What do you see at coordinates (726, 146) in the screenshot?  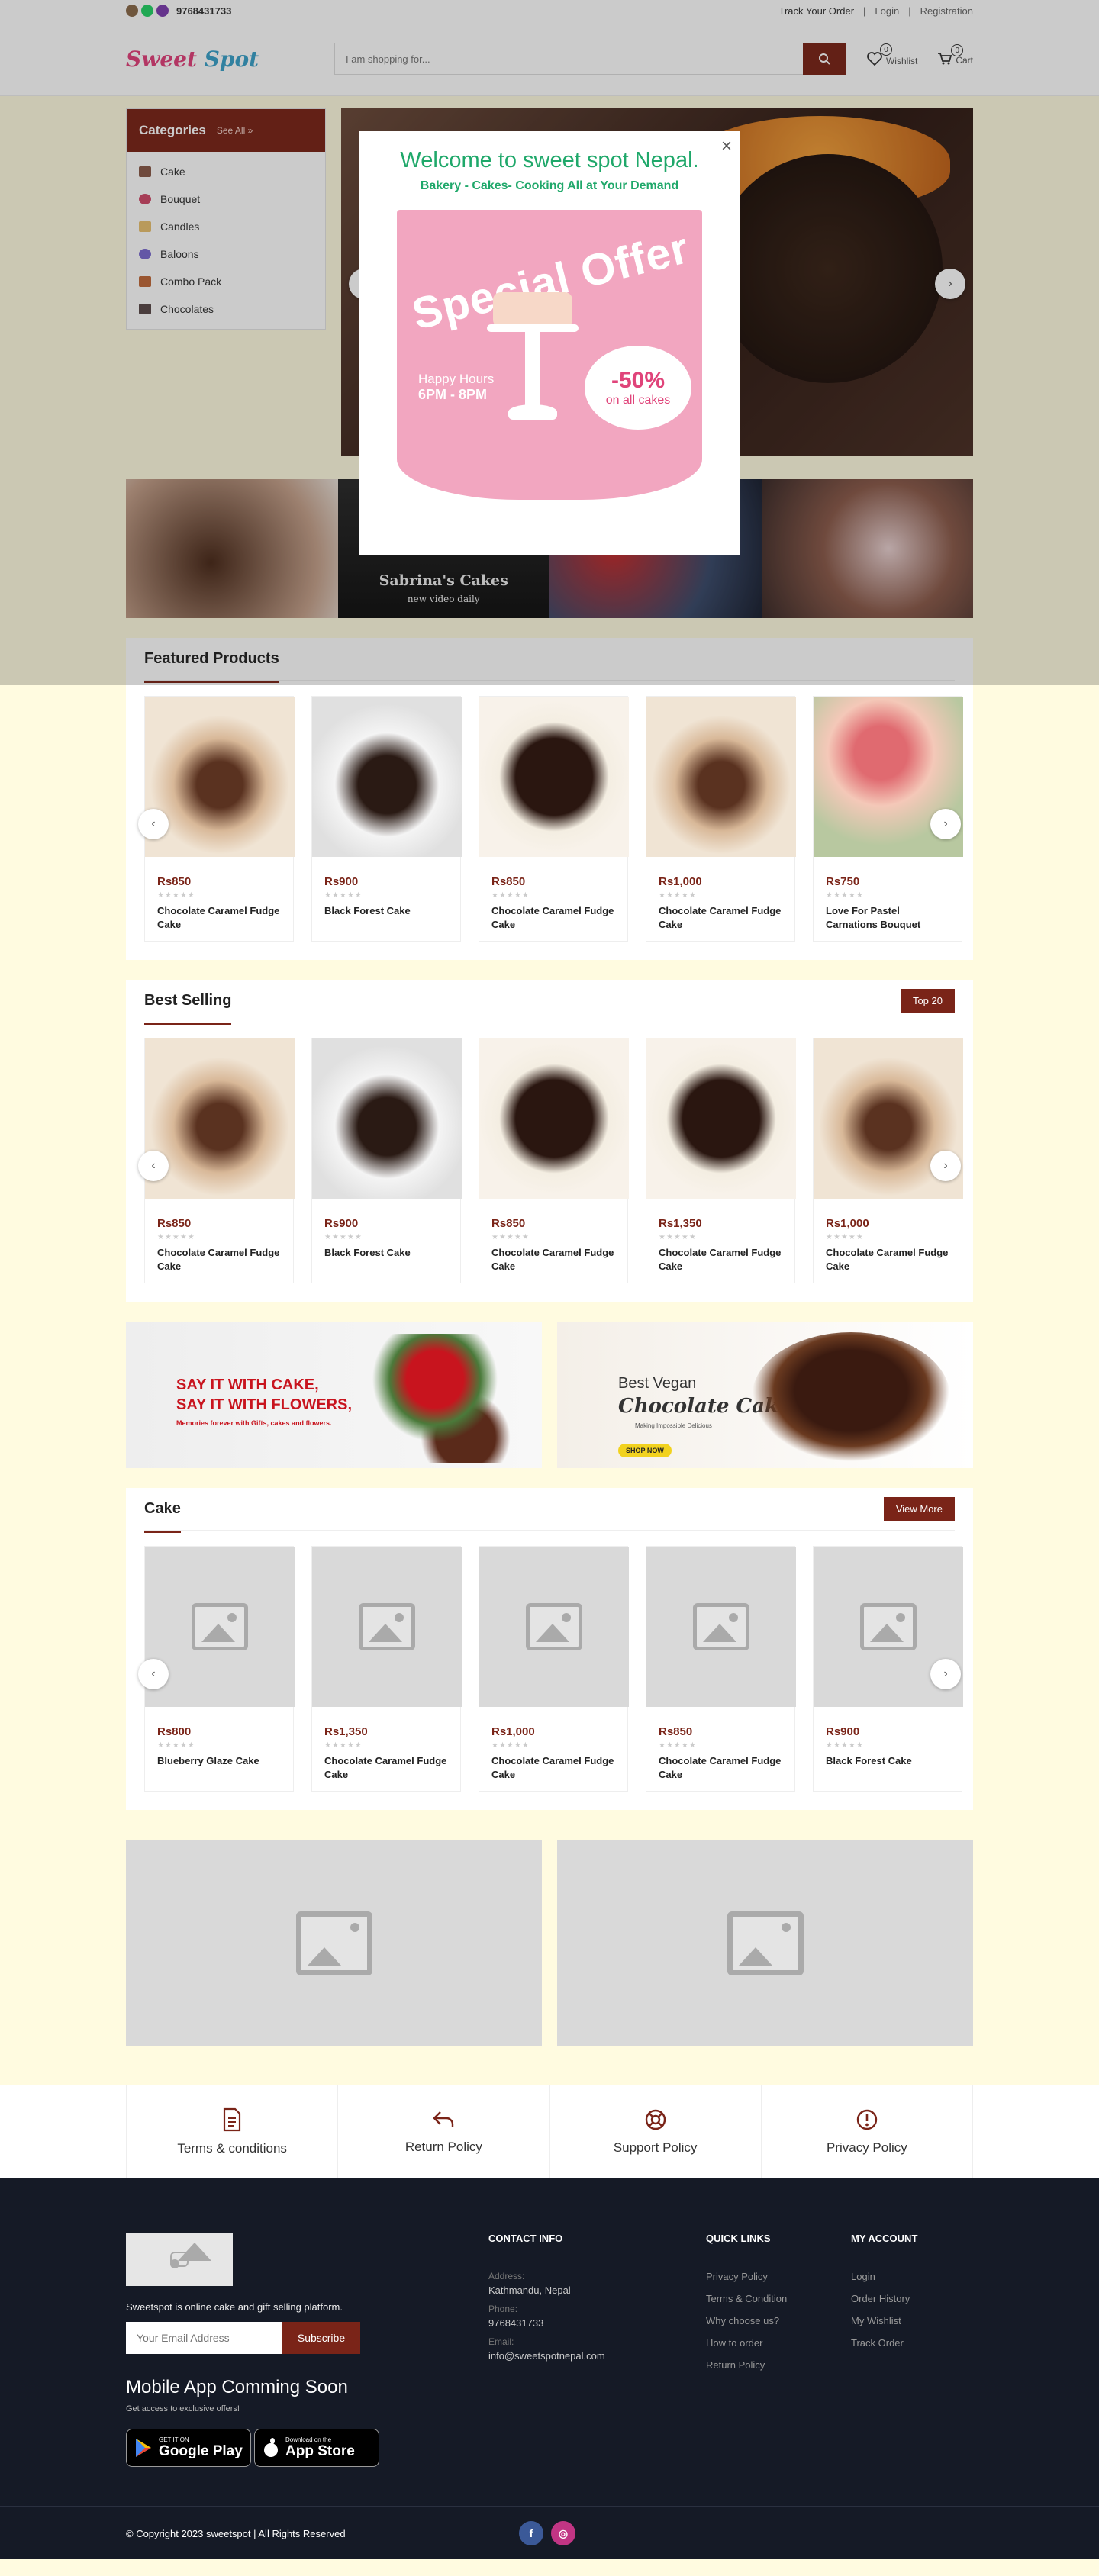 I see `close-icon: ×` at bounding box center [726, 146].